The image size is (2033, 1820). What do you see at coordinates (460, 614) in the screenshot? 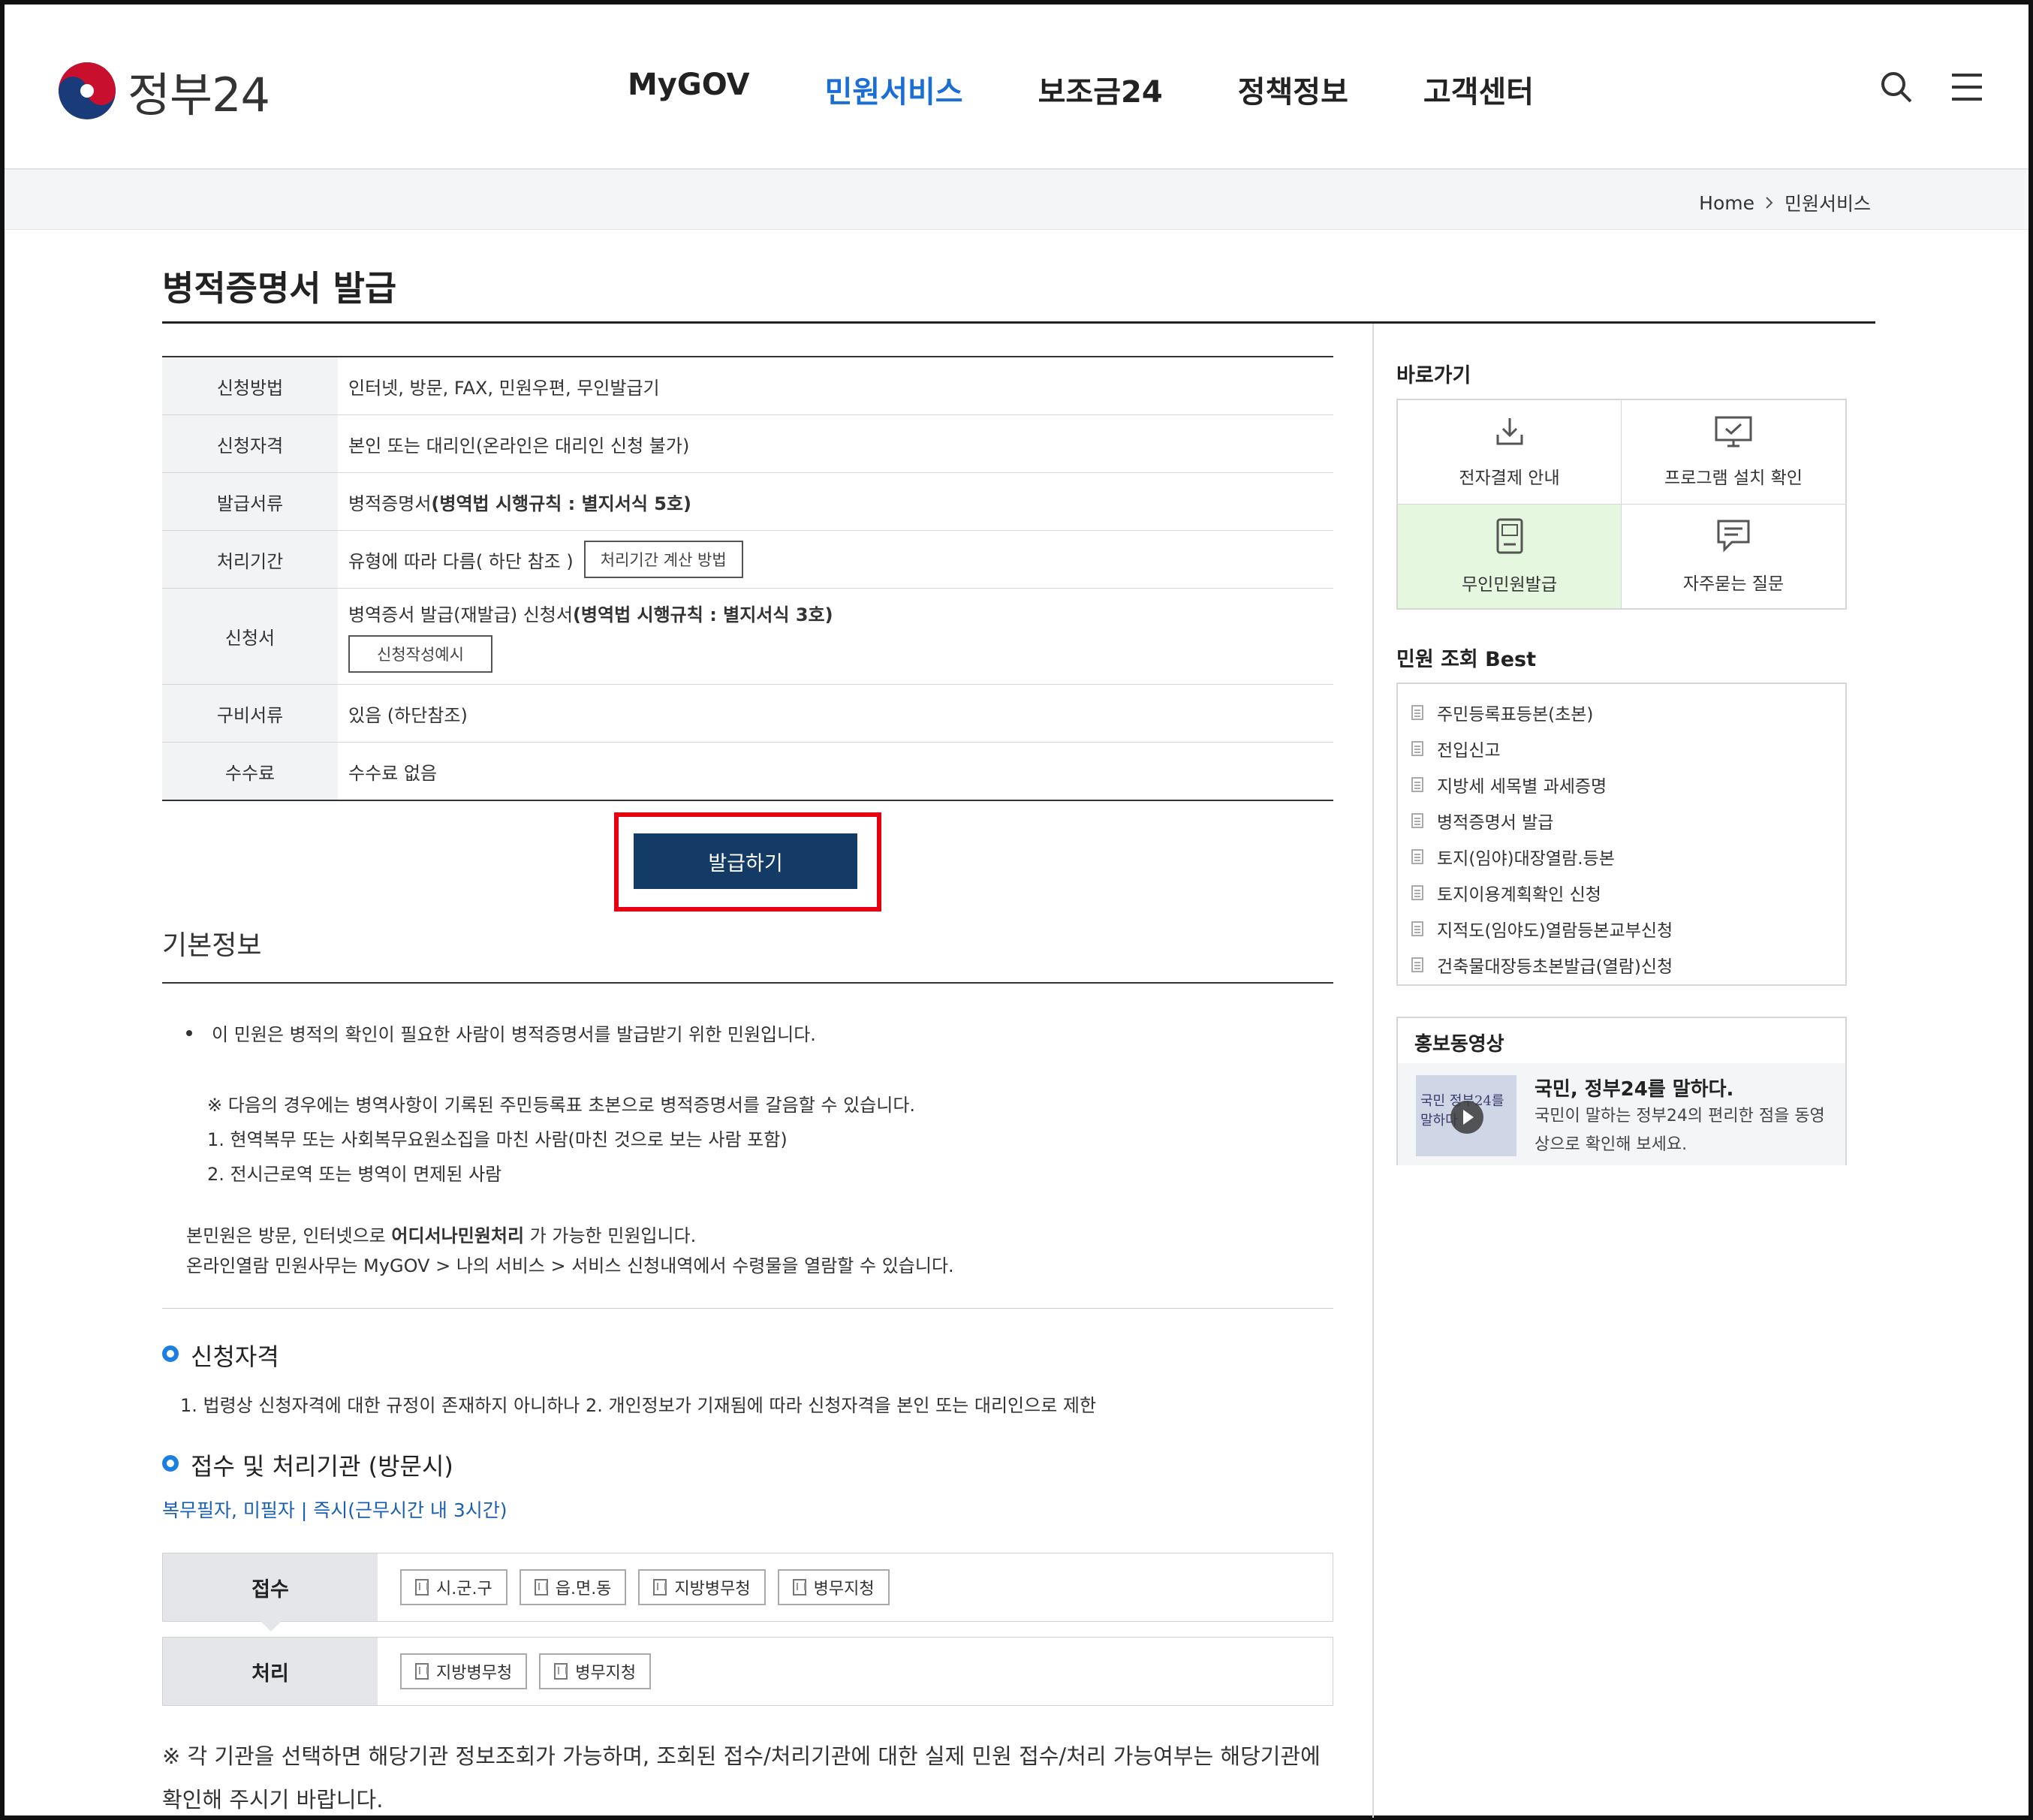
I see `row-value: 병역증서 발급(재발급) 신청서` at bounding box center [460, 614].